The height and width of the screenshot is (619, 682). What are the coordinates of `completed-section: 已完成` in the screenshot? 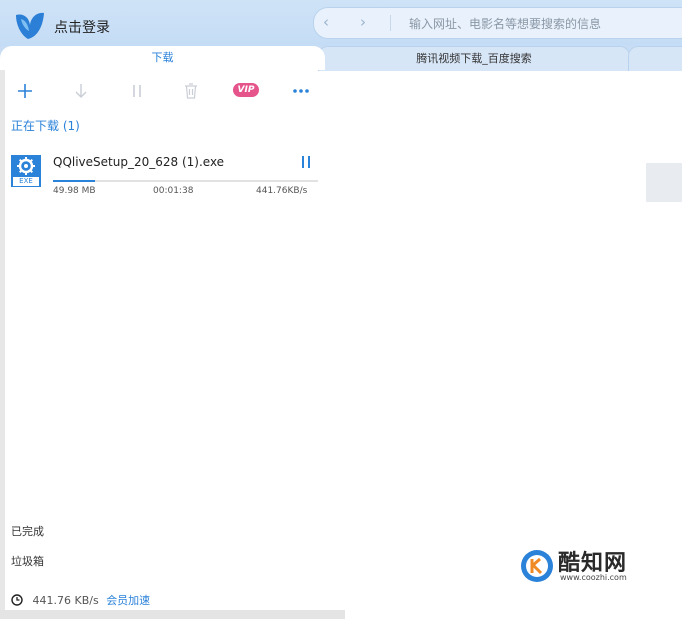 It's located at (27, 531).